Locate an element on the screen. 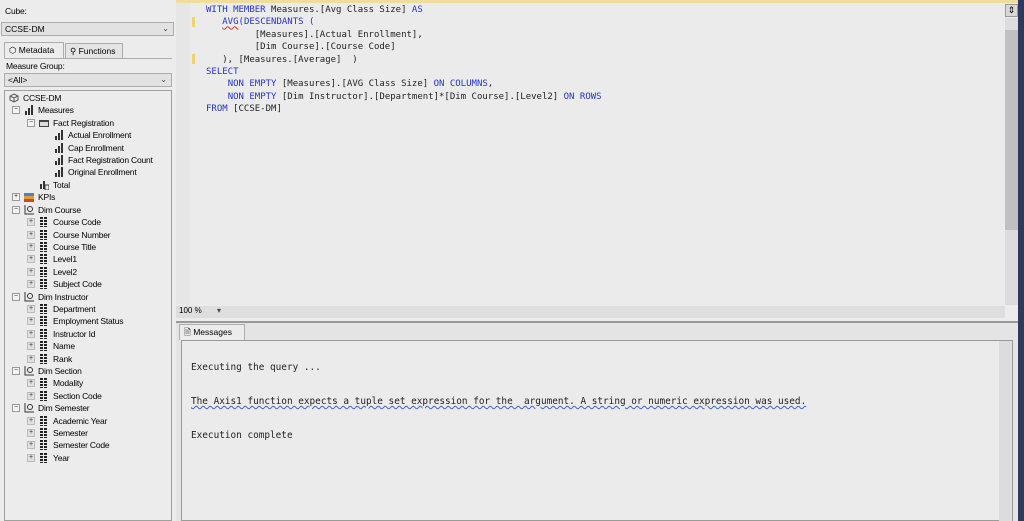 This screenshot has height=521, width=1024. tree-item: + Department is located at coordinates (88, 309).